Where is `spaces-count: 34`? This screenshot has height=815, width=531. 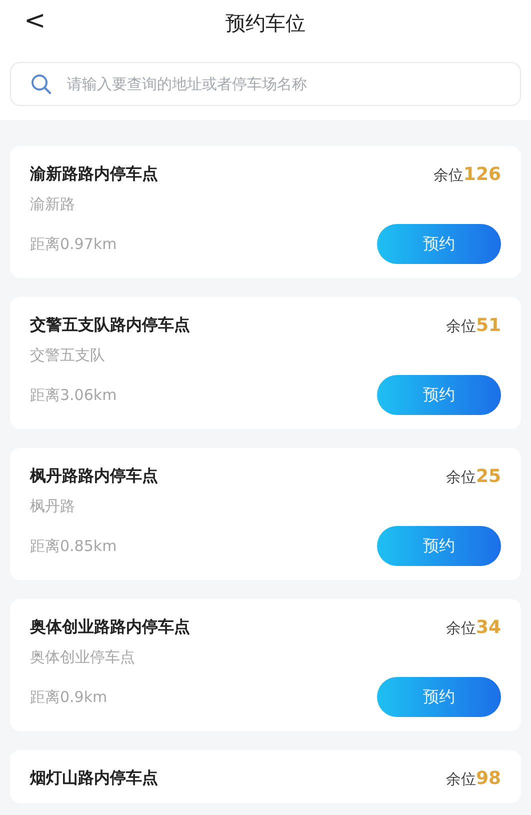 spaces-count: 34 is located at coordinates (488, 627).